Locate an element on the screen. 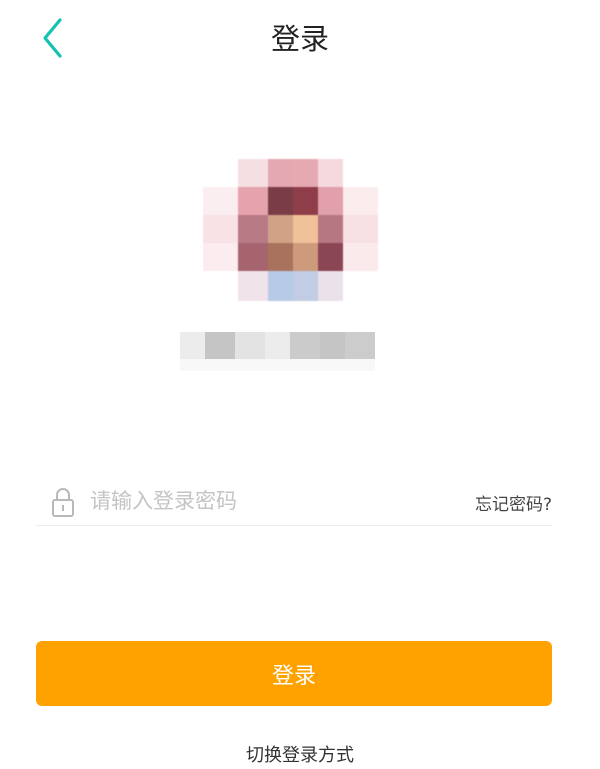 The image size is (600, 769). header: 登录 is located at coordinates (300, 40).